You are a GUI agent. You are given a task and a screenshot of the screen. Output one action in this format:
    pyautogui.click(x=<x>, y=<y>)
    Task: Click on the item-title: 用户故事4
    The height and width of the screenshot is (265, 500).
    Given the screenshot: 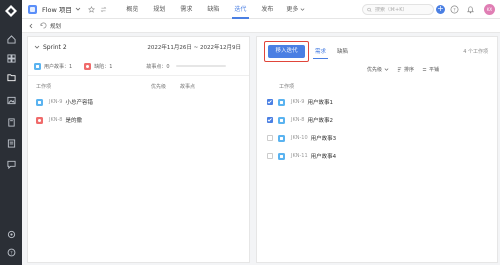 What is the action you would take?
    pyautogui.click(x=324, y=156)
    